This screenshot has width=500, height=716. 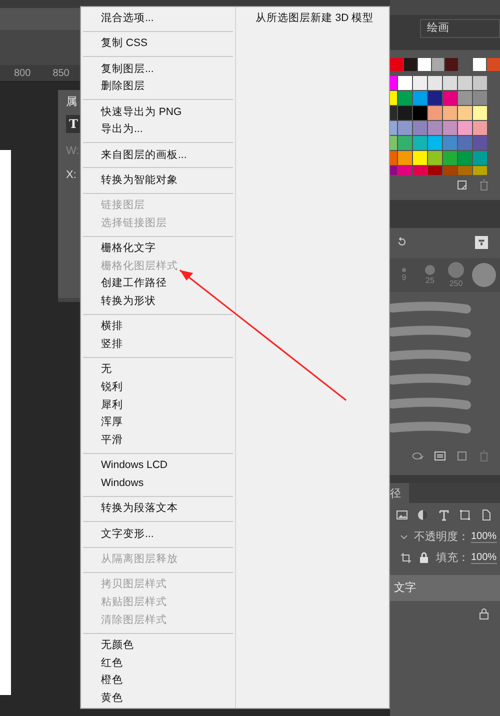 I want to click on brush-settings-icon, so click(x=481, y=242).